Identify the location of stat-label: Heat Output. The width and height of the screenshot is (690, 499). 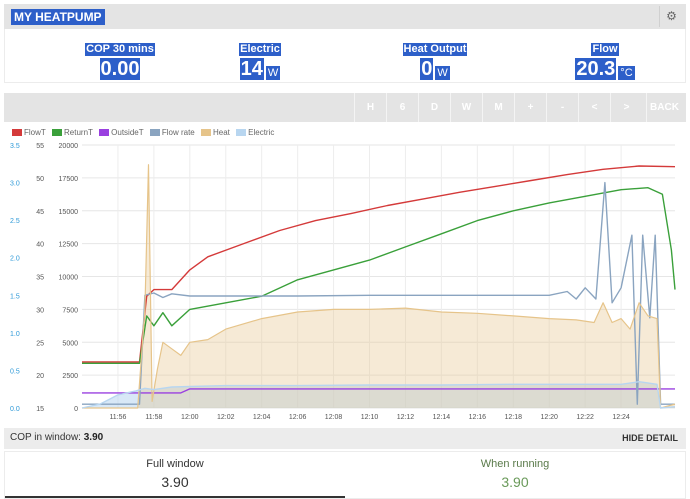
(435, 49).